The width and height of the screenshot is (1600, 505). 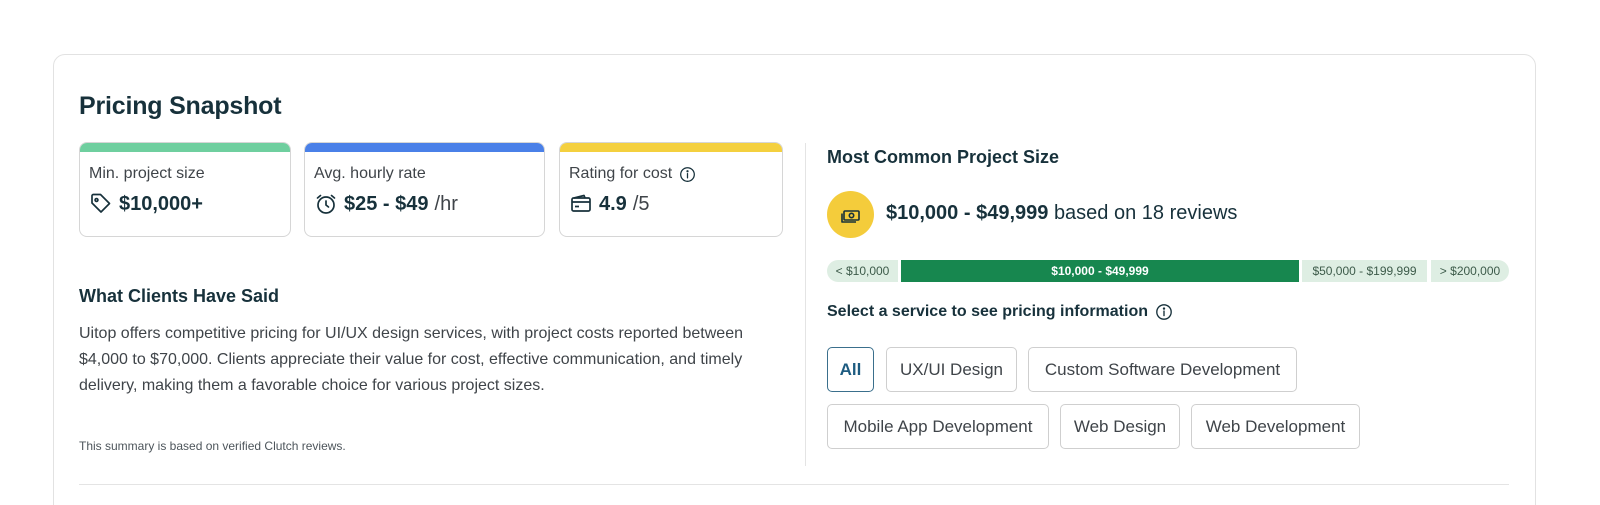 What do you see at coordinates (185, 189) in the screenshot?
I see `min-project-size-card: Min. project size $10,000+` at bounding box center [185, 189].